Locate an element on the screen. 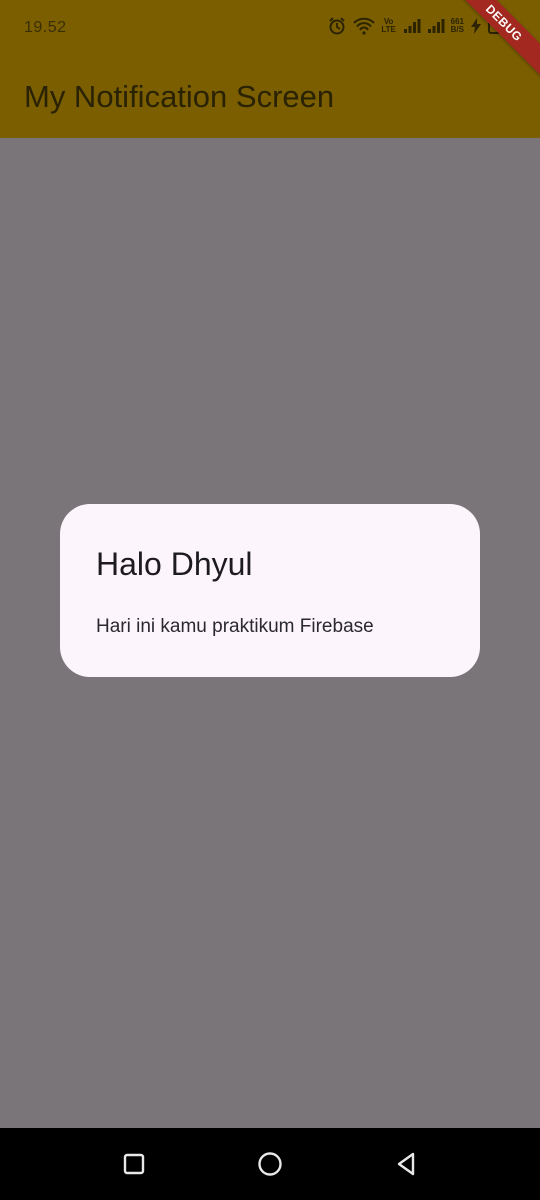  home-button is located at coordinates (270, 1164).